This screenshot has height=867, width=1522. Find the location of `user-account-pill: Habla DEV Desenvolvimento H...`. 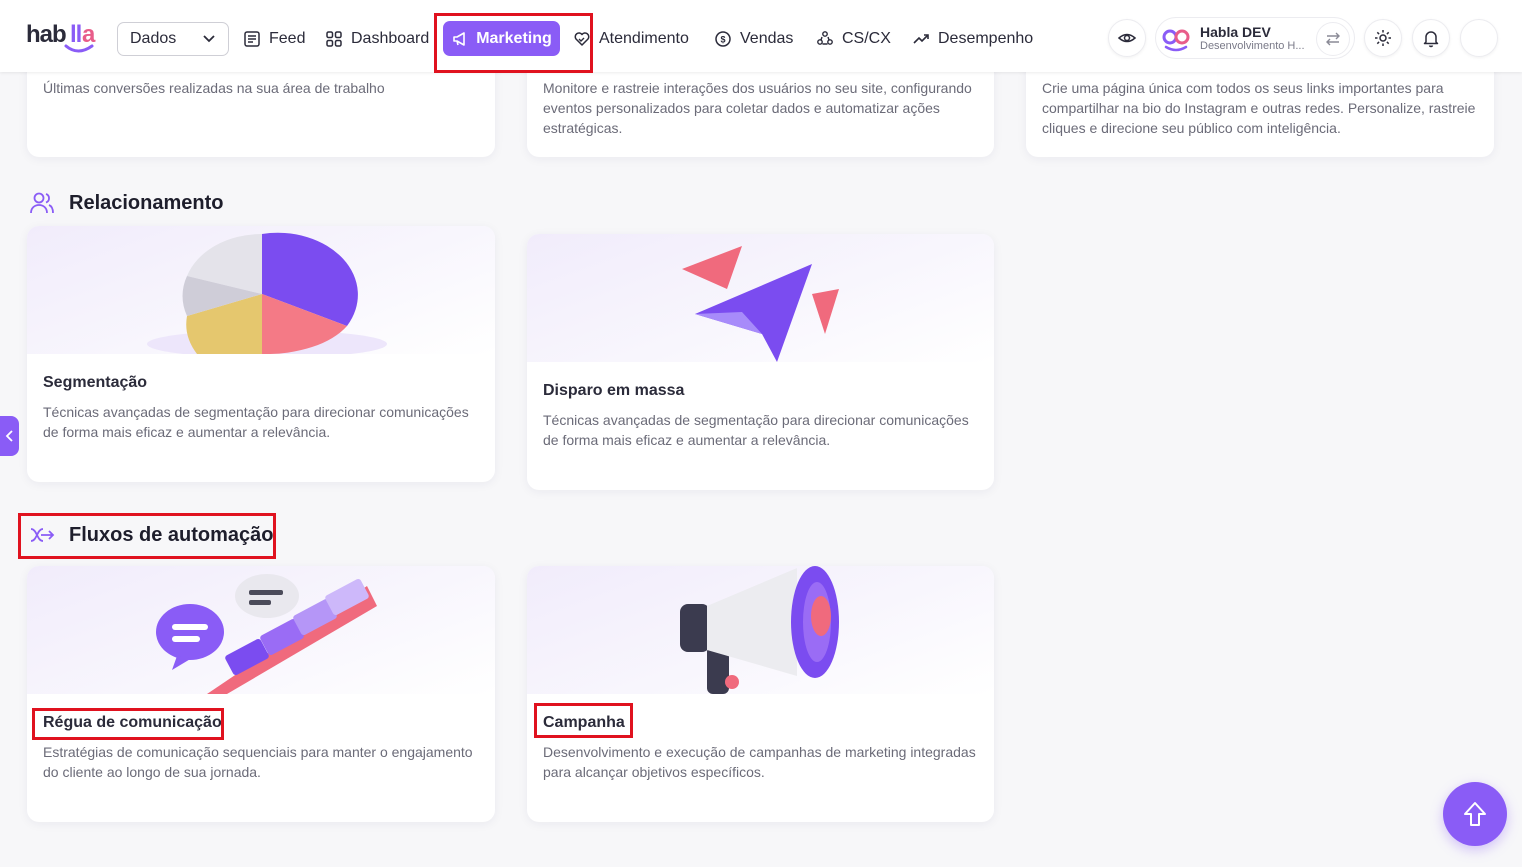

user-account-pill: Habla DEV Desenvolvimento H... is located at coordinates (1255, 38).